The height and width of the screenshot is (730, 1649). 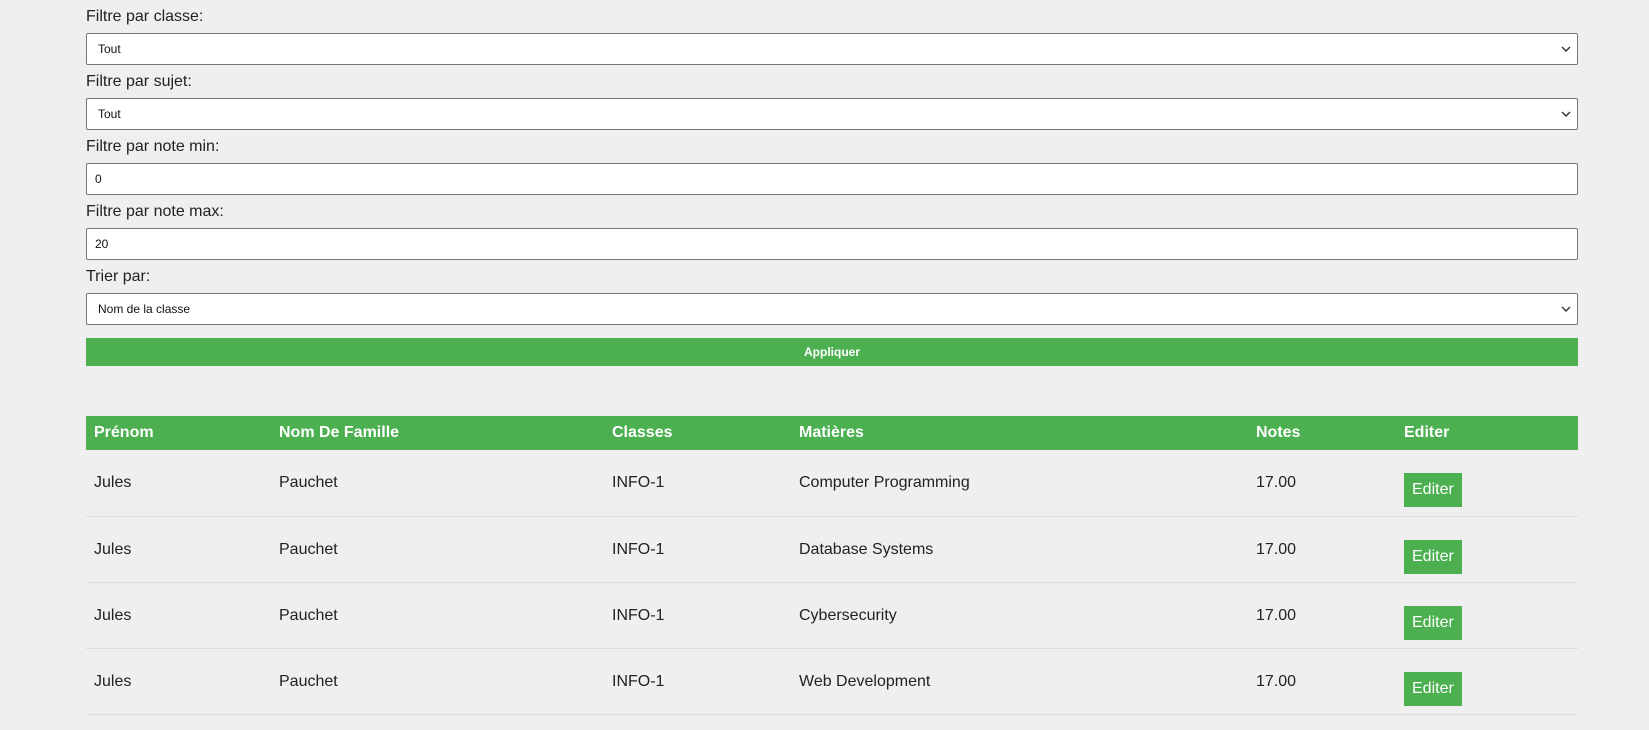 I want to click on header-notes: Notes, so click(x=1322, y=433).